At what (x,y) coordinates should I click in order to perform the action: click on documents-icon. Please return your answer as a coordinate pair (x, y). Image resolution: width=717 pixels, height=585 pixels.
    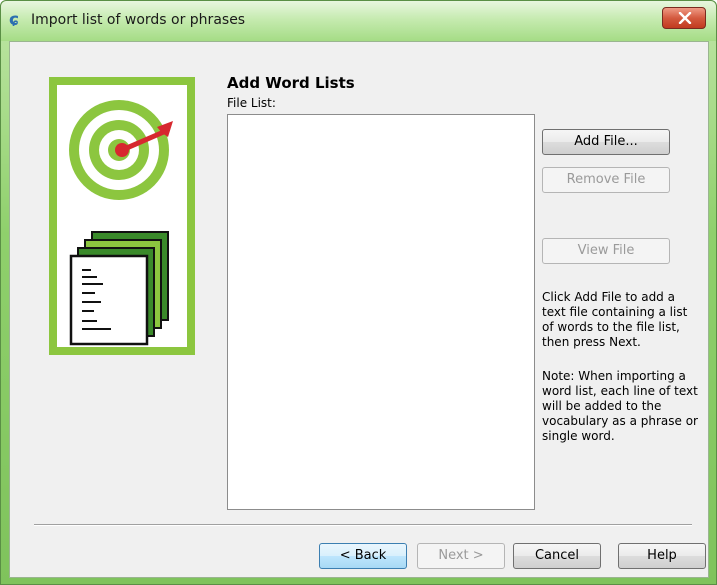
    Looking at the image, I should click on (119, 288).